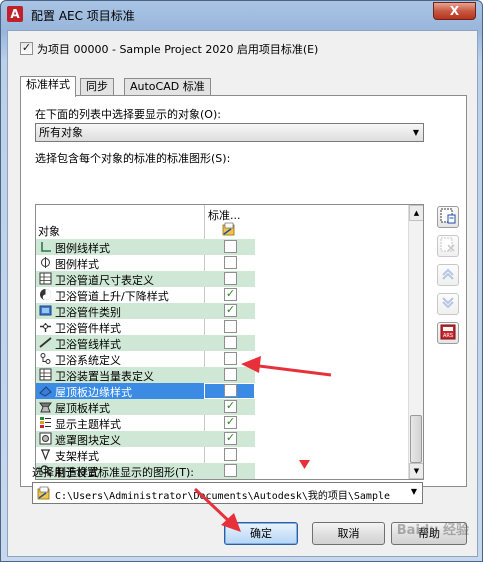 This screenshot has height=562, width=483. What do you see at coordinates (93, 392) in the screenshot?
I see `row-object-name: 屋顶板边缘样式` at bounding box center [93, 392].